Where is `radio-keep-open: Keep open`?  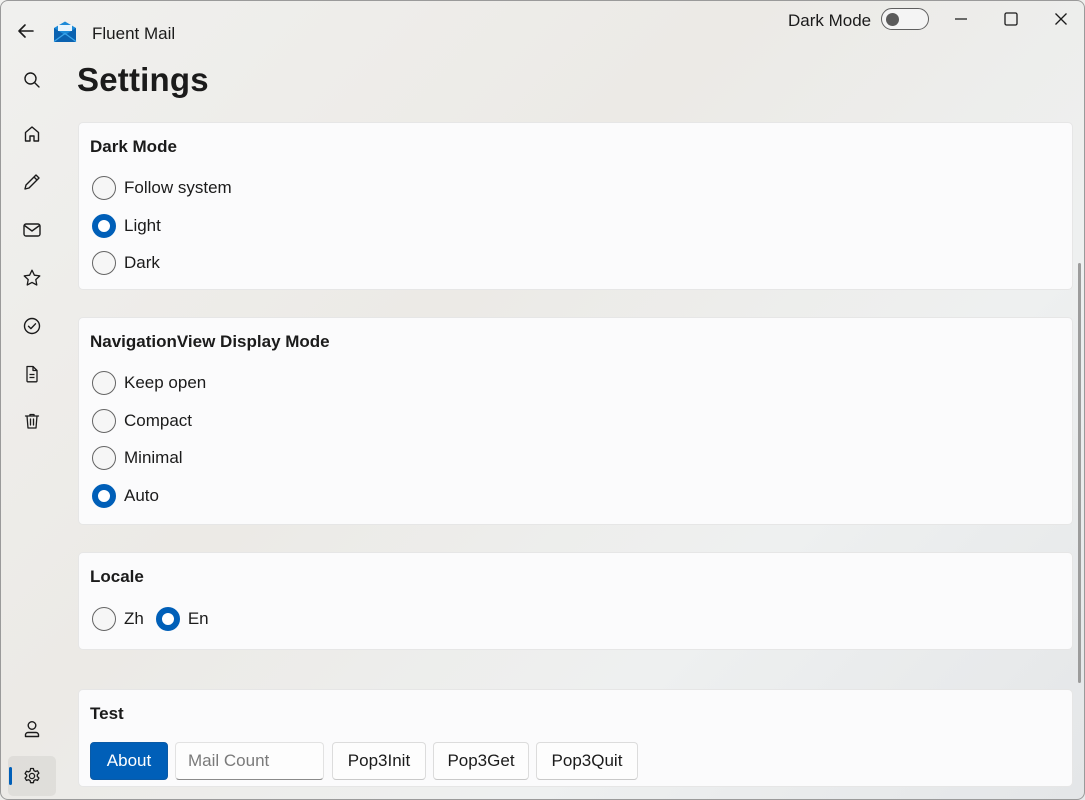 radio-keep-open: Keep open is located at coordinates (149, 383).